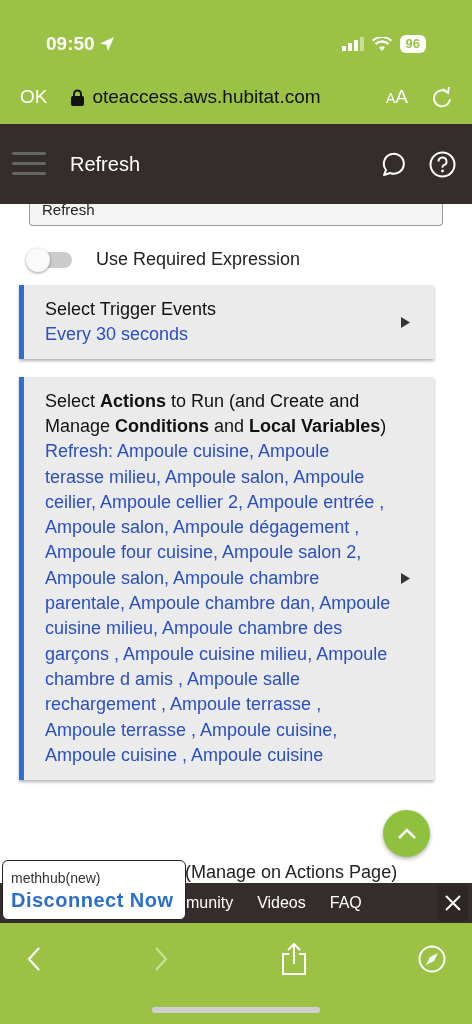 This screenshot has height=1024, width=472. I want to click on page-title: Refresh, so click(105, 164).